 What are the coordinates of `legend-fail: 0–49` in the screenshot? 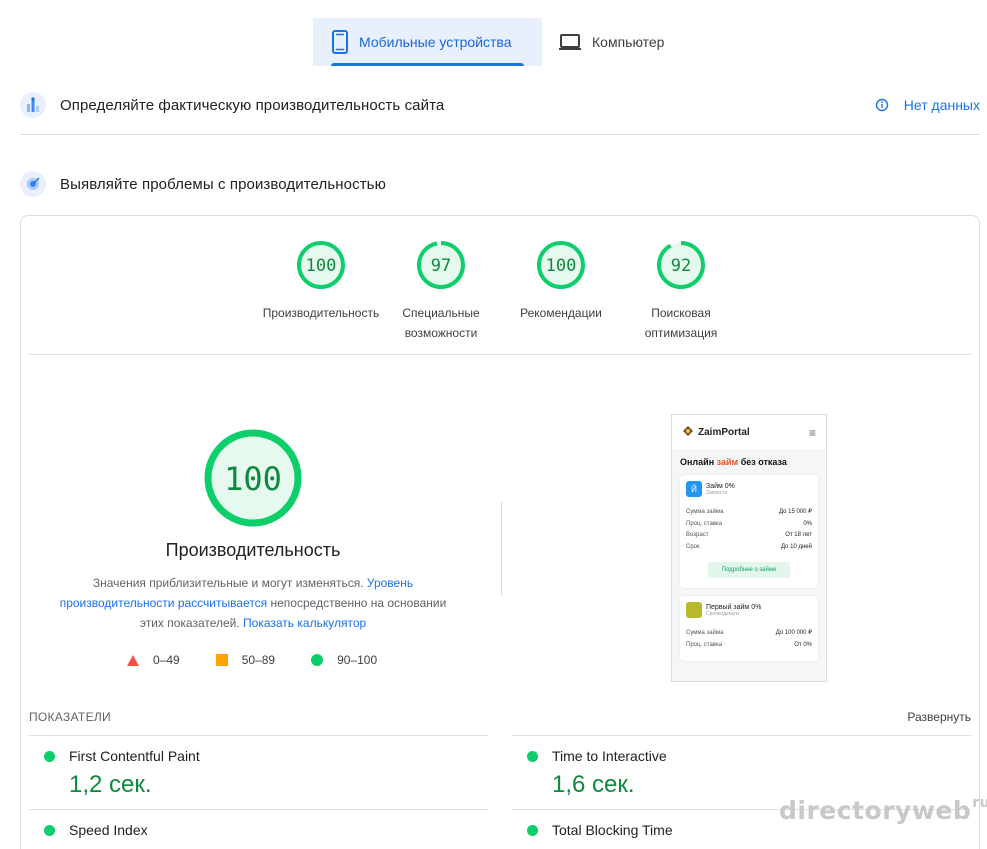 It's located at (153, 660).